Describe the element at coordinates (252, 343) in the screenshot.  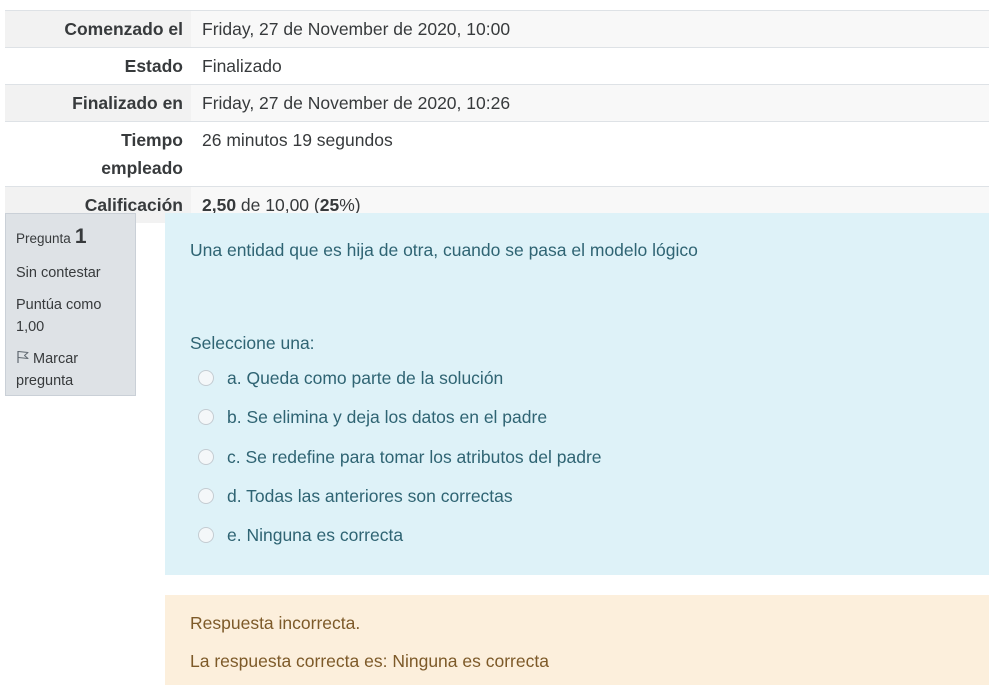
I see `answer-prompt: Seleccione una:` at that location.